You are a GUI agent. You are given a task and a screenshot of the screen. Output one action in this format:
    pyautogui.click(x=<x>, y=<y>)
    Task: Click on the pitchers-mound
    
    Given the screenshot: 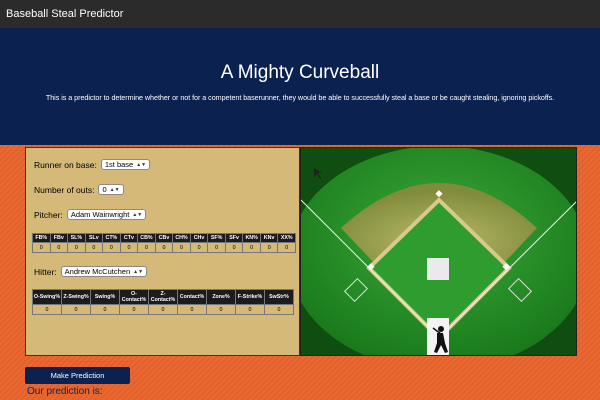 What is the action you would take?
    pyautogui.click(x=438, y=269)
    